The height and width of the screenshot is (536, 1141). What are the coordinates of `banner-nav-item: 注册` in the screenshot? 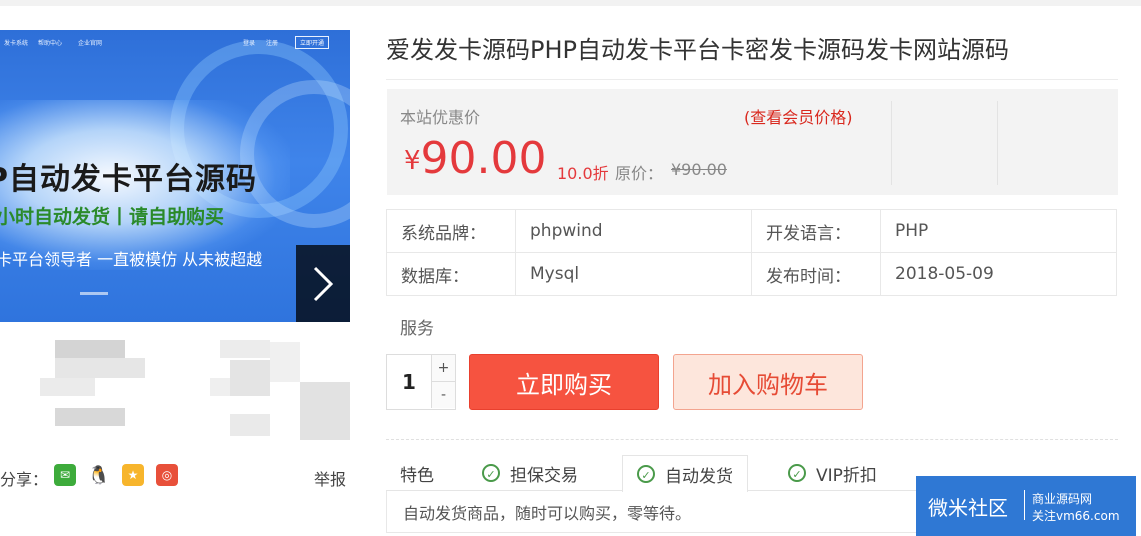 It's located at (272, 43).